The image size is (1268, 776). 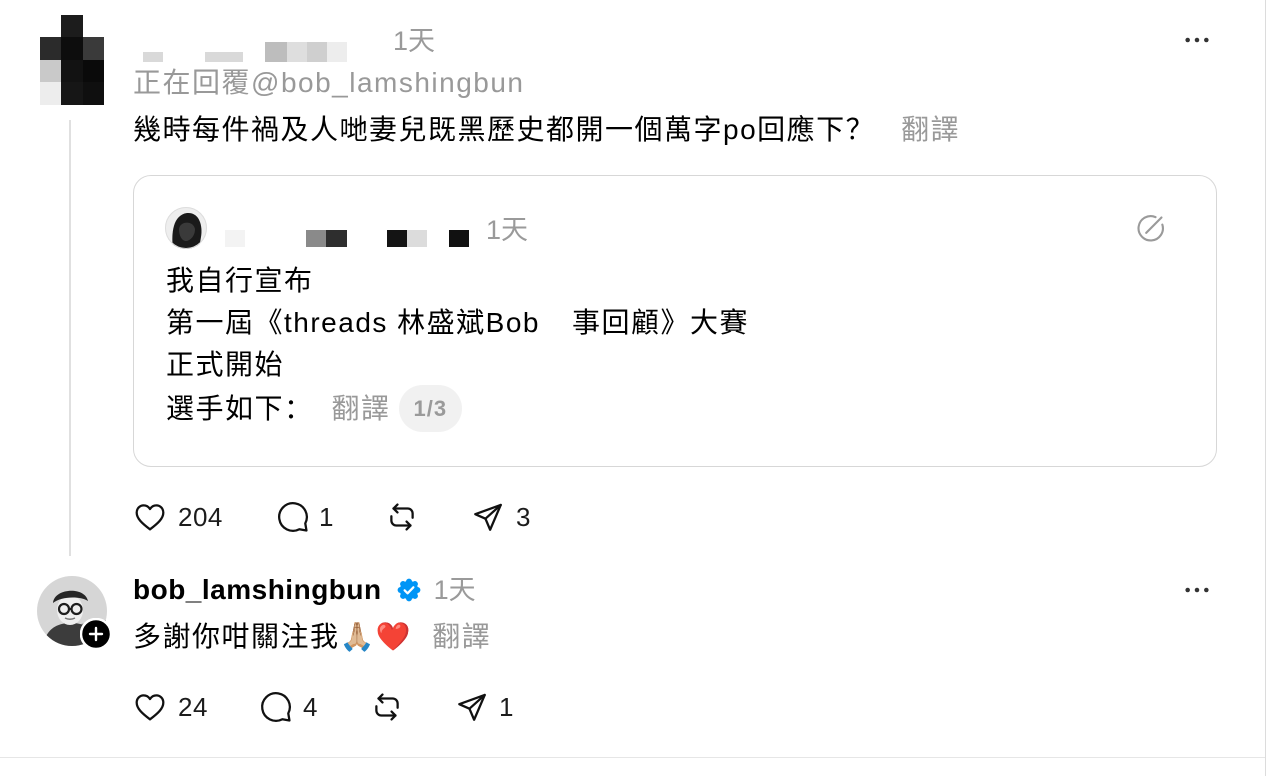 What do you see at coordinates (273, 636) in the screenshot?
I see `post-body: 多謝你咁關注我🙏🏼❤️` at bounding box center [273, 636].